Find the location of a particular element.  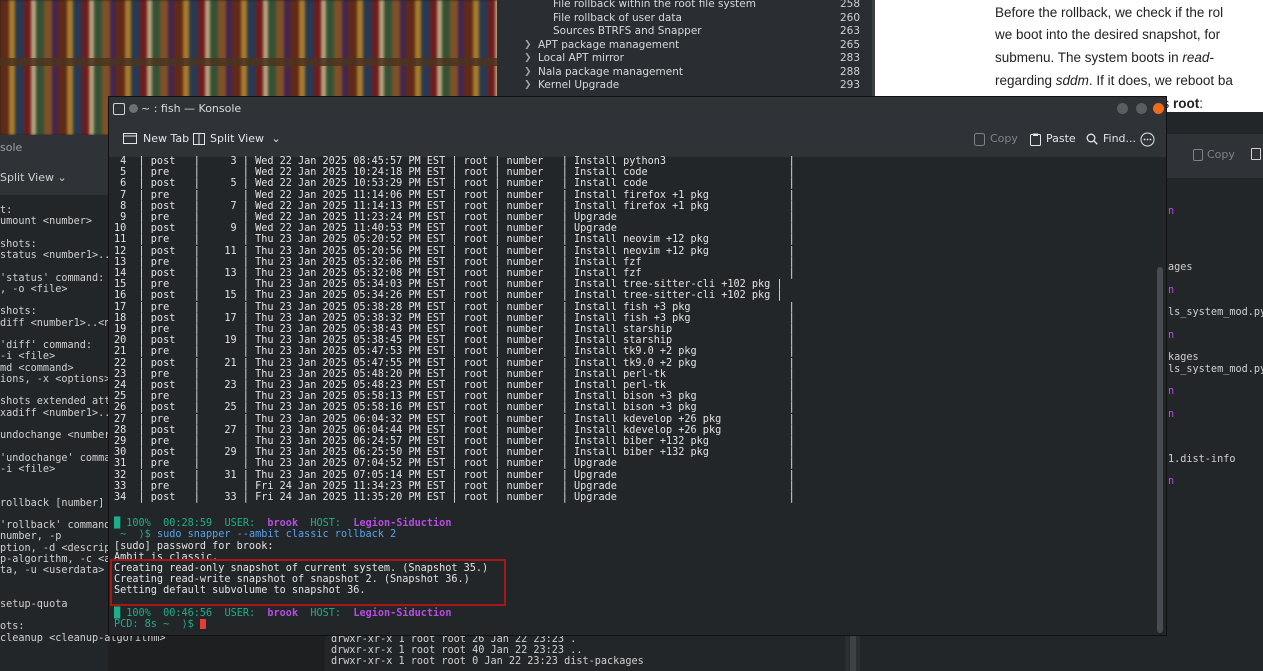

terminal-line: rollback [number] is located at coordinates (52, 503).